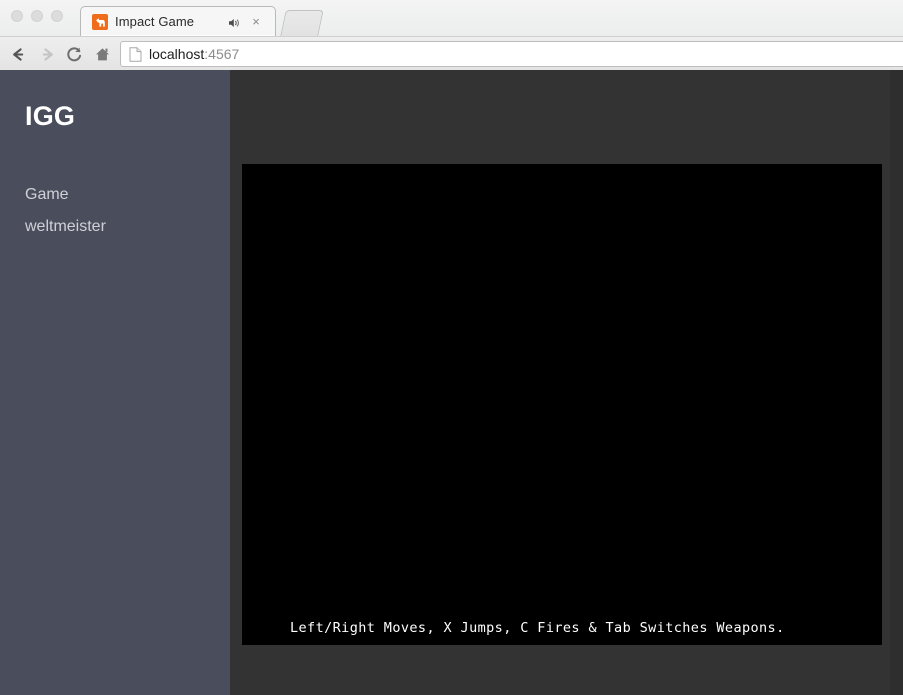 Image resolution: width=903 pixels, height=695 pixels. I want to click on vertical-scrollbar, so click(896, 382).